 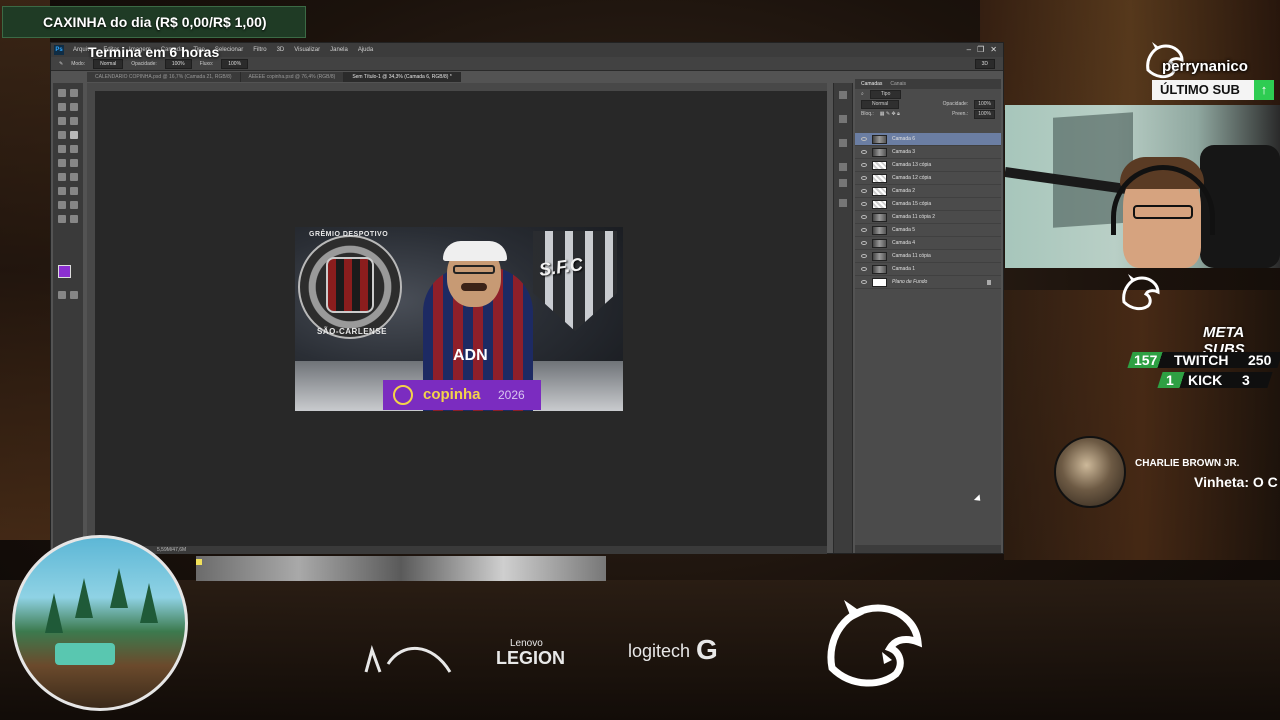 I want to click on lock-icons: ▦ ✎ ✥ 🔒︎, so click(x=890, y=114).